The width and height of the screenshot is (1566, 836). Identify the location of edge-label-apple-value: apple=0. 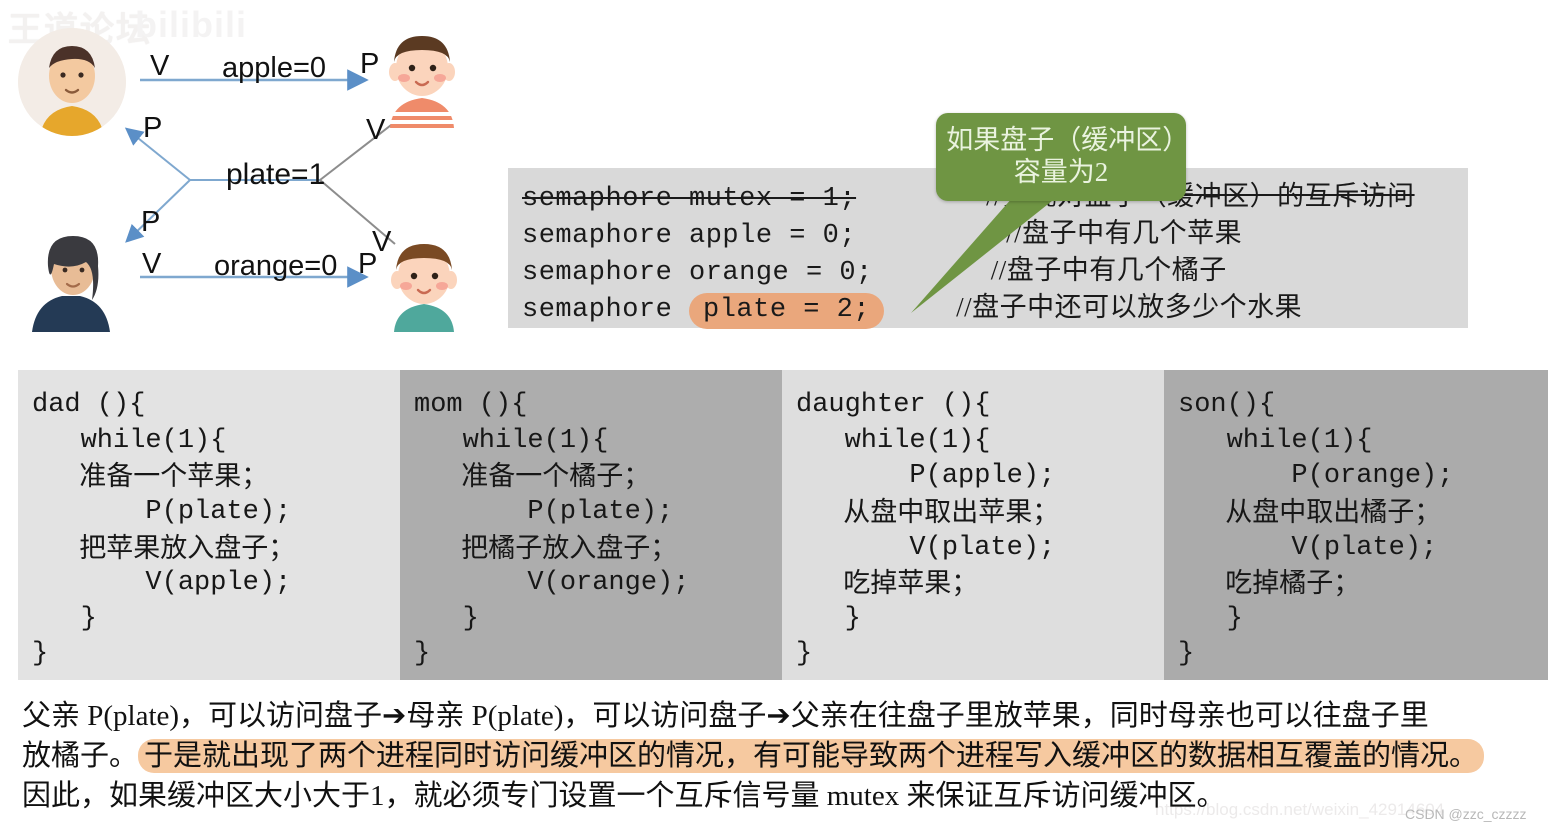
(274, 68).